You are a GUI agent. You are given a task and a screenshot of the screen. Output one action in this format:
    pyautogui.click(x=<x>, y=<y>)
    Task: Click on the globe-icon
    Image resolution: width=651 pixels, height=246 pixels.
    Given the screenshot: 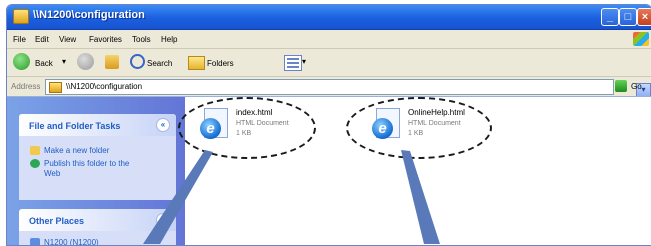 What is the action you would take?
    pyautogui.click(x=35, y=163)
    